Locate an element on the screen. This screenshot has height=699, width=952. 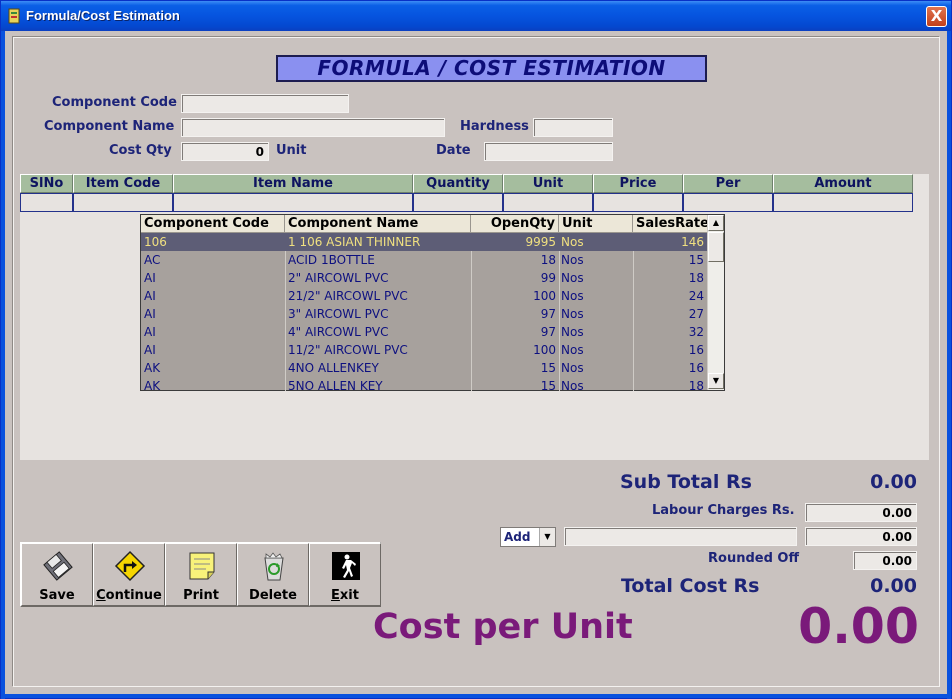
chevron-down-icon: ▼ is located at coordinates (547, 537).